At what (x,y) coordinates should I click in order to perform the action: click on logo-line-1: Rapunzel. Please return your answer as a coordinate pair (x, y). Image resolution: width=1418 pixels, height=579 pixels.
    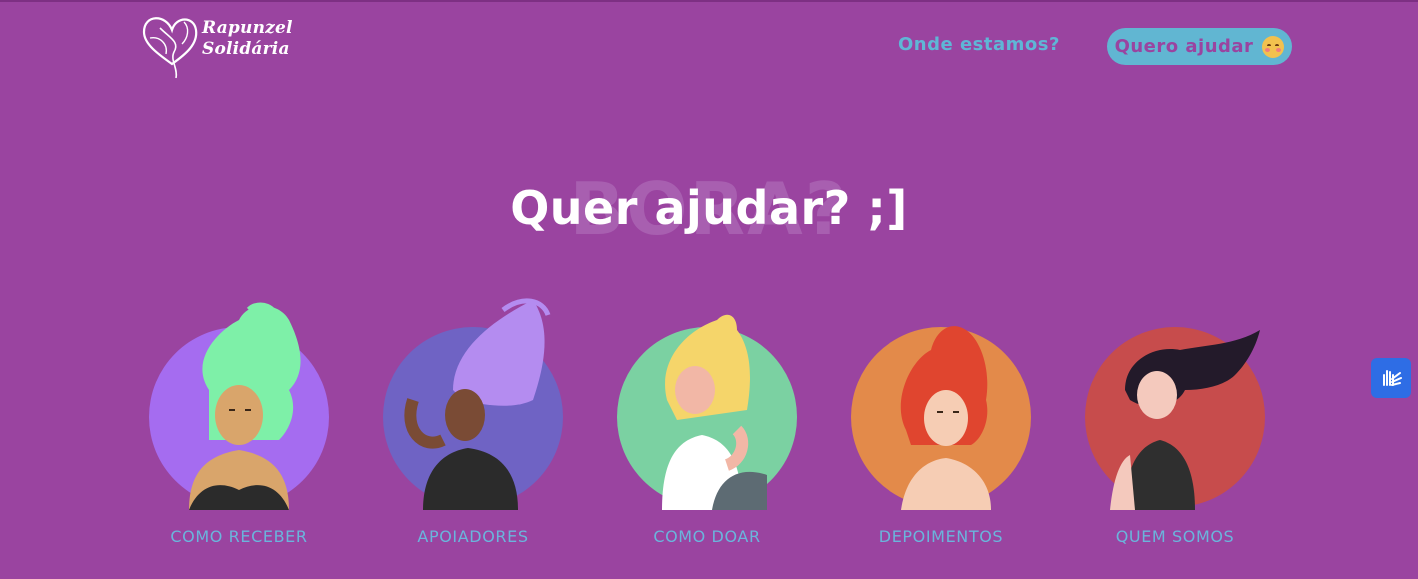
    Looking at the image, I should click on (247, 28).